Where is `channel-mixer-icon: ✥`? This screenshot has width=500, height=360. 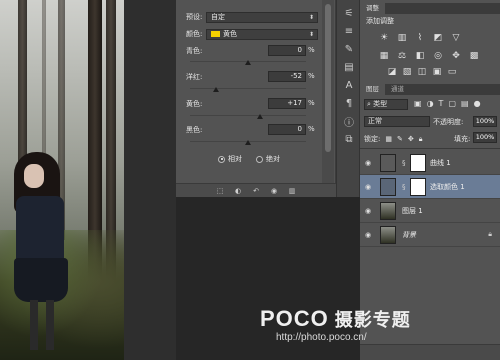
channel-mixer-icon: ✥ is located at coordinates (456, 56).